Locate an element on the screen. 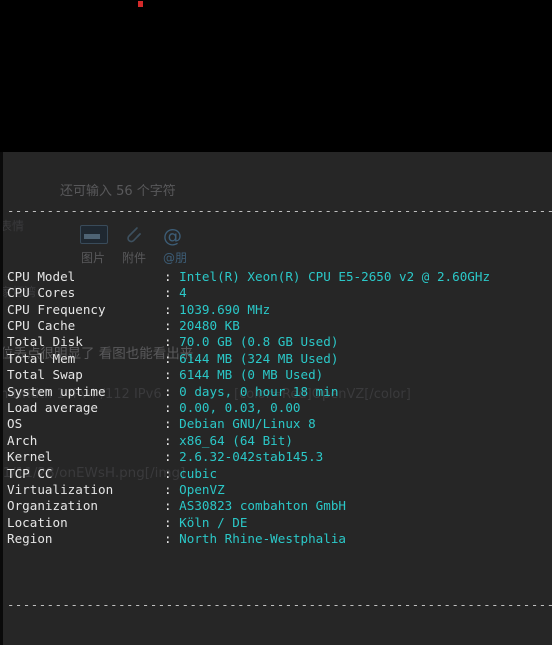  sysinfo-label: Region is located at coordinates (30, 539).